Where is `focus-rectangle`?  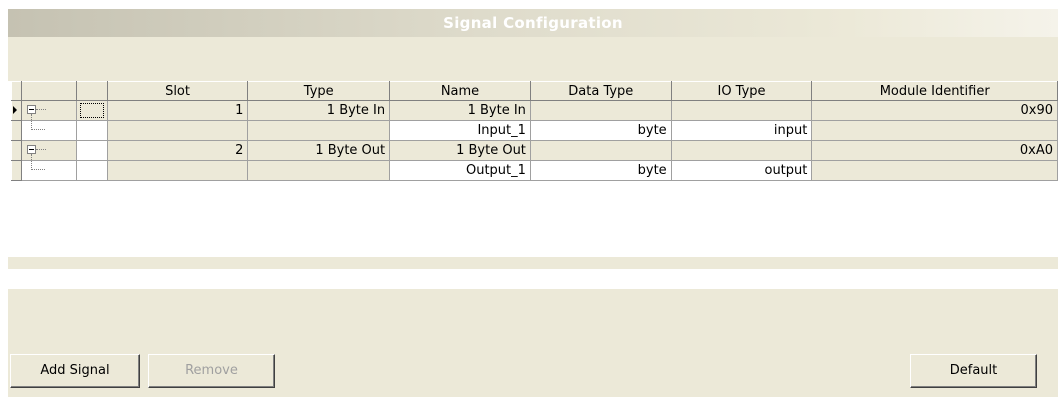 focus-rectangle is located at coordinates (91, 110).